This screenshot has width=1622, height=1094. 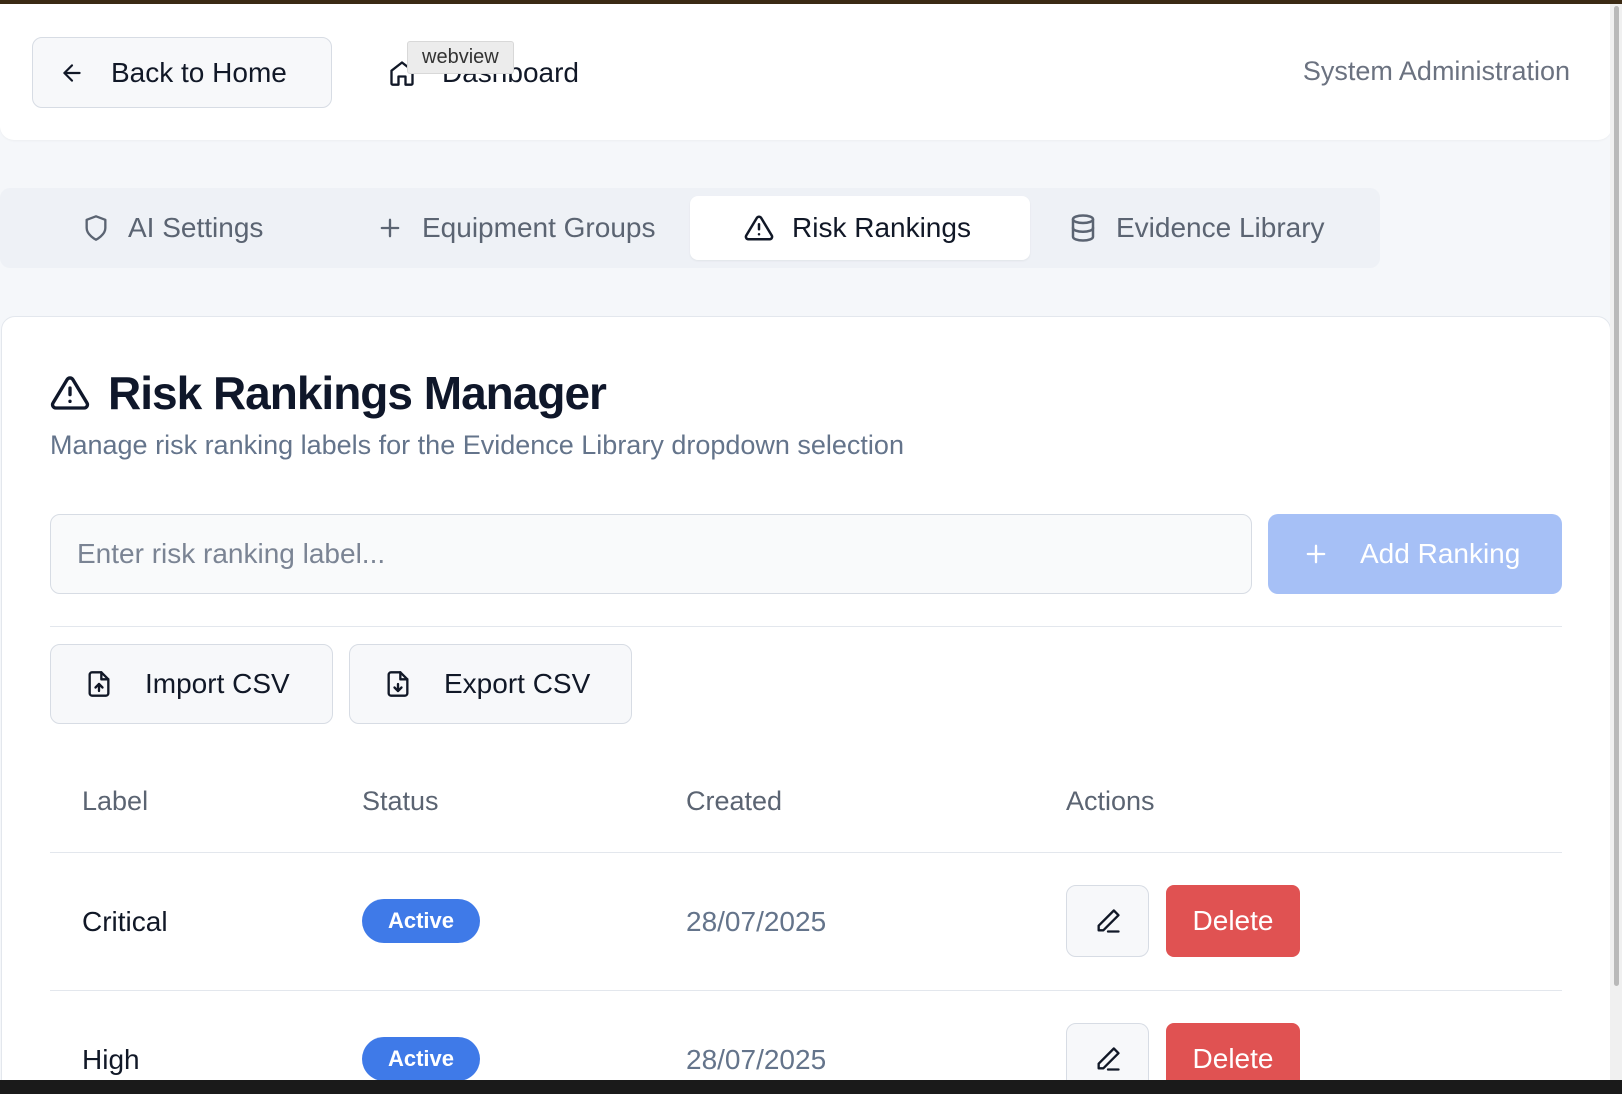 I want to click on import-csv-label: Import CSV, so click(x=217, y=683).